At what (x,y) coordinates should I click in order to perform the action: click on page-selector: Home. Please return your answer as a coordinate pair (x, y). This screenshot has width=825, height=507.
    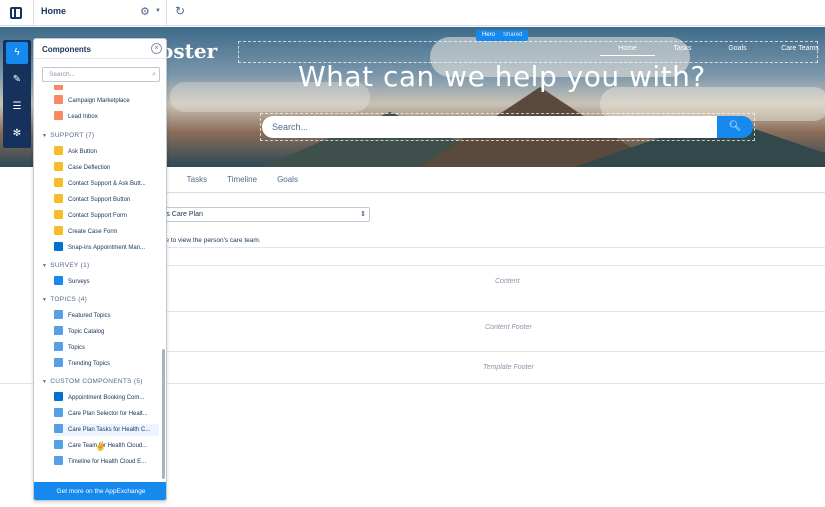
    Looking at the image, I should click on (53, 11).